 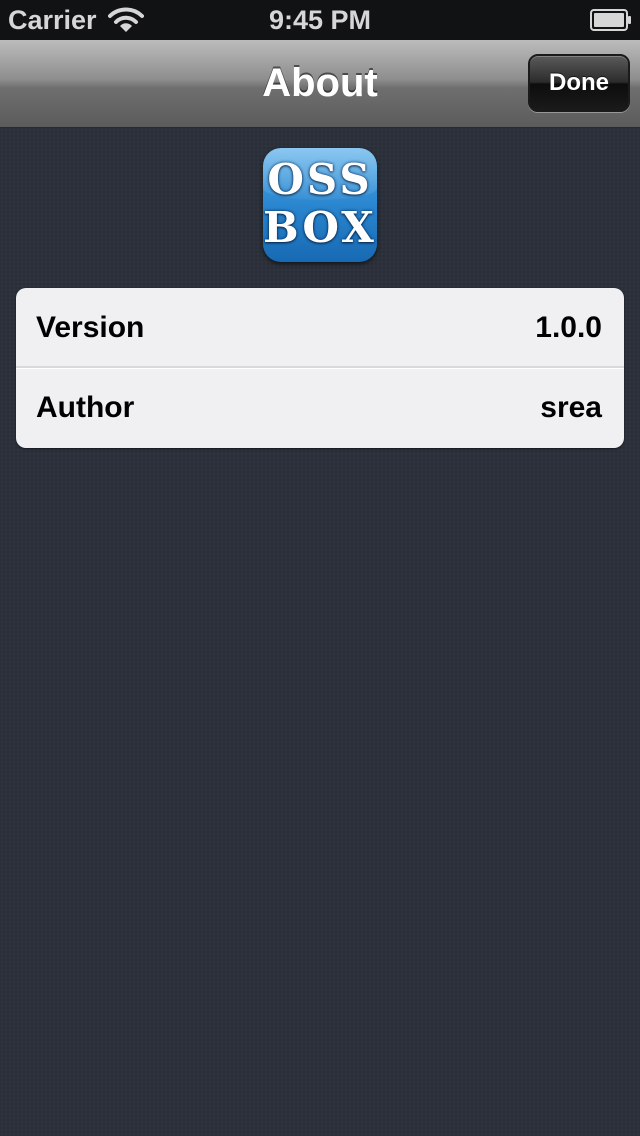 I want to click on version-label: Version, so click(x=90, y=327).